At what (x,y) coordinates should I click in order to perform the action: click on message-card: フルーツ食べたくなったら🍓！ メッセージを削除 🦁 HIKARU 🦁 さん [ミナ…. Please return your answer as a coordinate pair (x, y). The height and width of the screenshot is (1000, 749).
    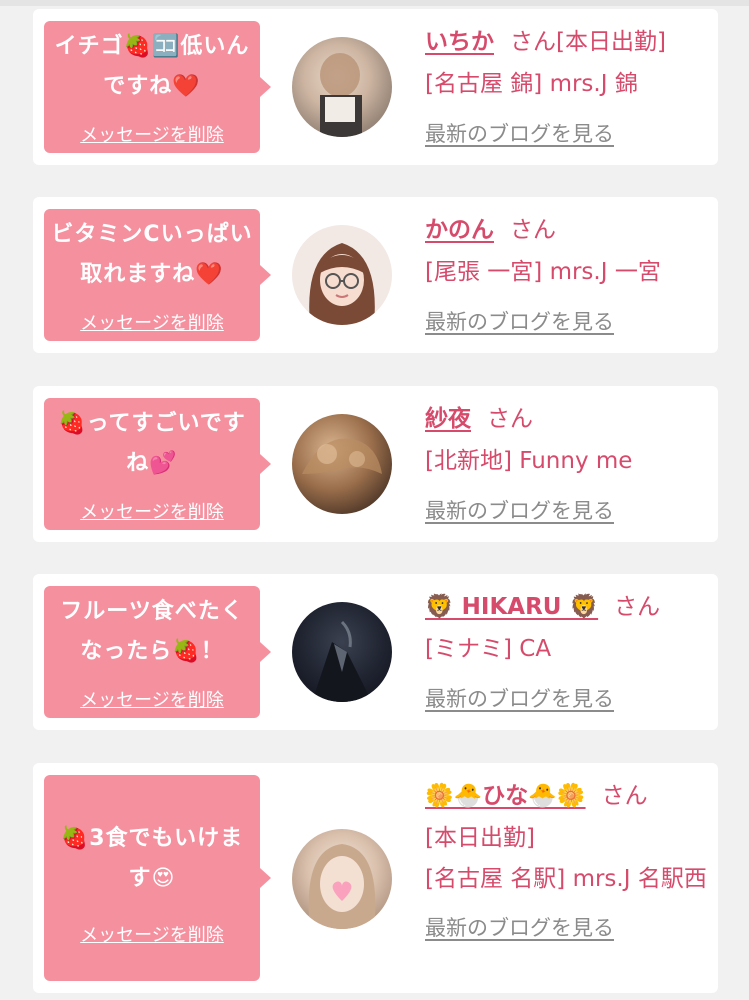
    Looking at the image, I should click on (375, 652).